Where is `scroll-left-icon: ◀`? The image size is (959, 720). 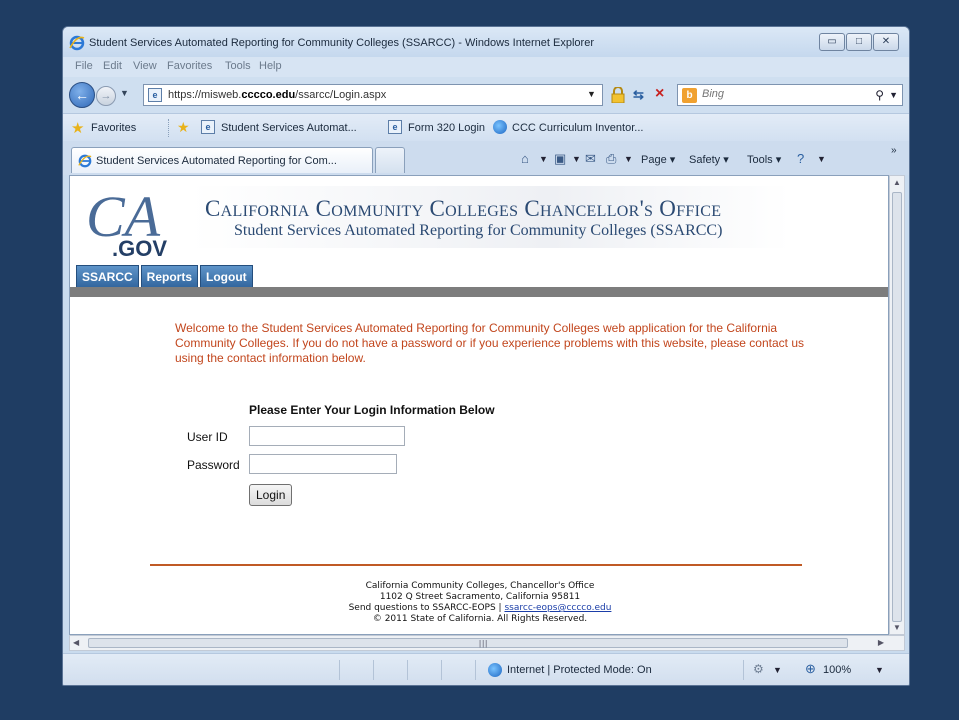 scroll-left-icon: ◀ is located at coordinates (76, 642).